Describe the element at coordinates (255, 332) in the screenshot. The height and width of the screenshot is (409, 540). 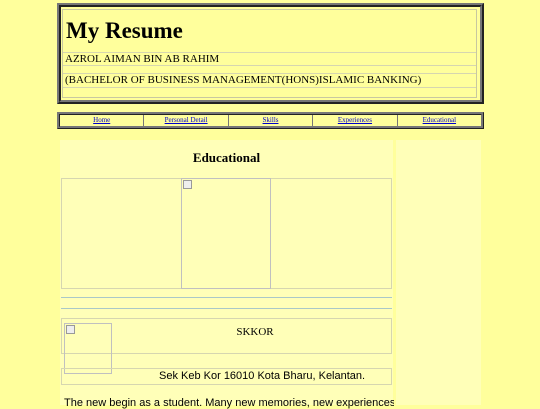
I see `school-name: SKKOR` at that location.